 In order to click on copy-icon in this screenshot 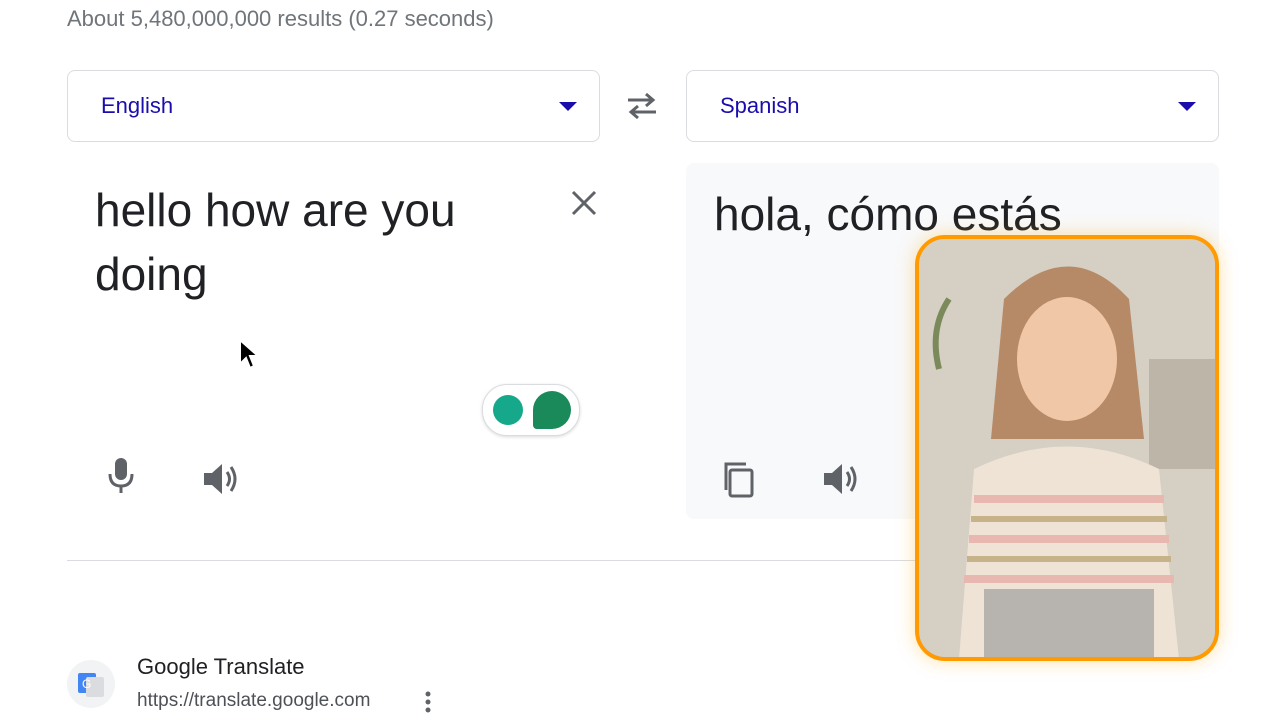, I will do `click(739, 480)`.